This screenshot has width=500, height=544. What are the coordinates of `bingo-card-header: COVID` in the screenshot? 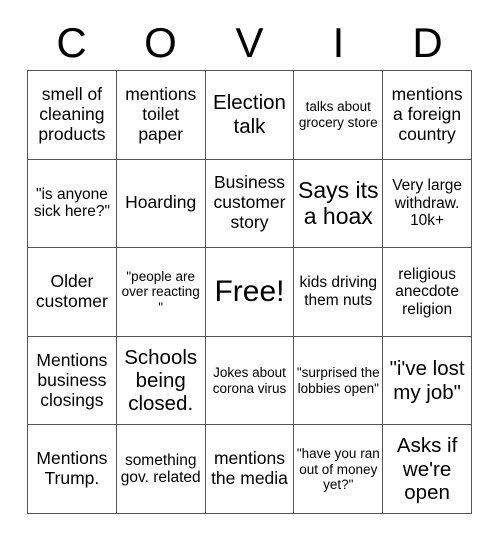 It's located at (249, 43).